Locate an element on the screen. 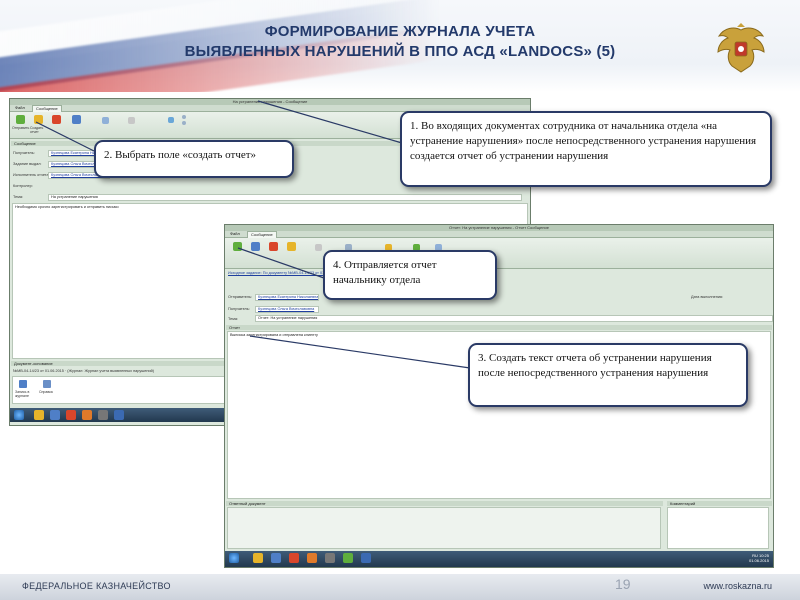  window2-tabs: Файл Сообщение is located at coordinates (499, 234).